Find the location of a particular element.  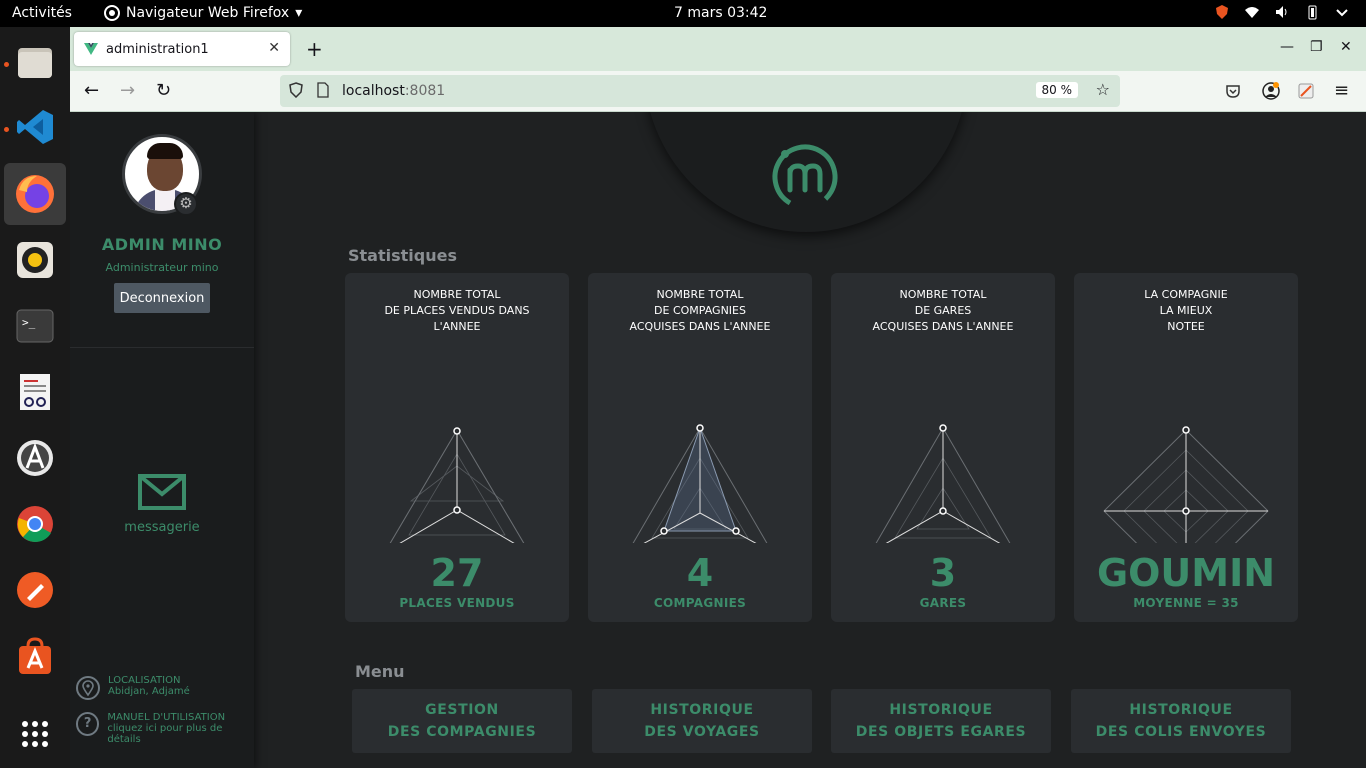

terminal-icon: >_ is located at coordinates (35, 326).